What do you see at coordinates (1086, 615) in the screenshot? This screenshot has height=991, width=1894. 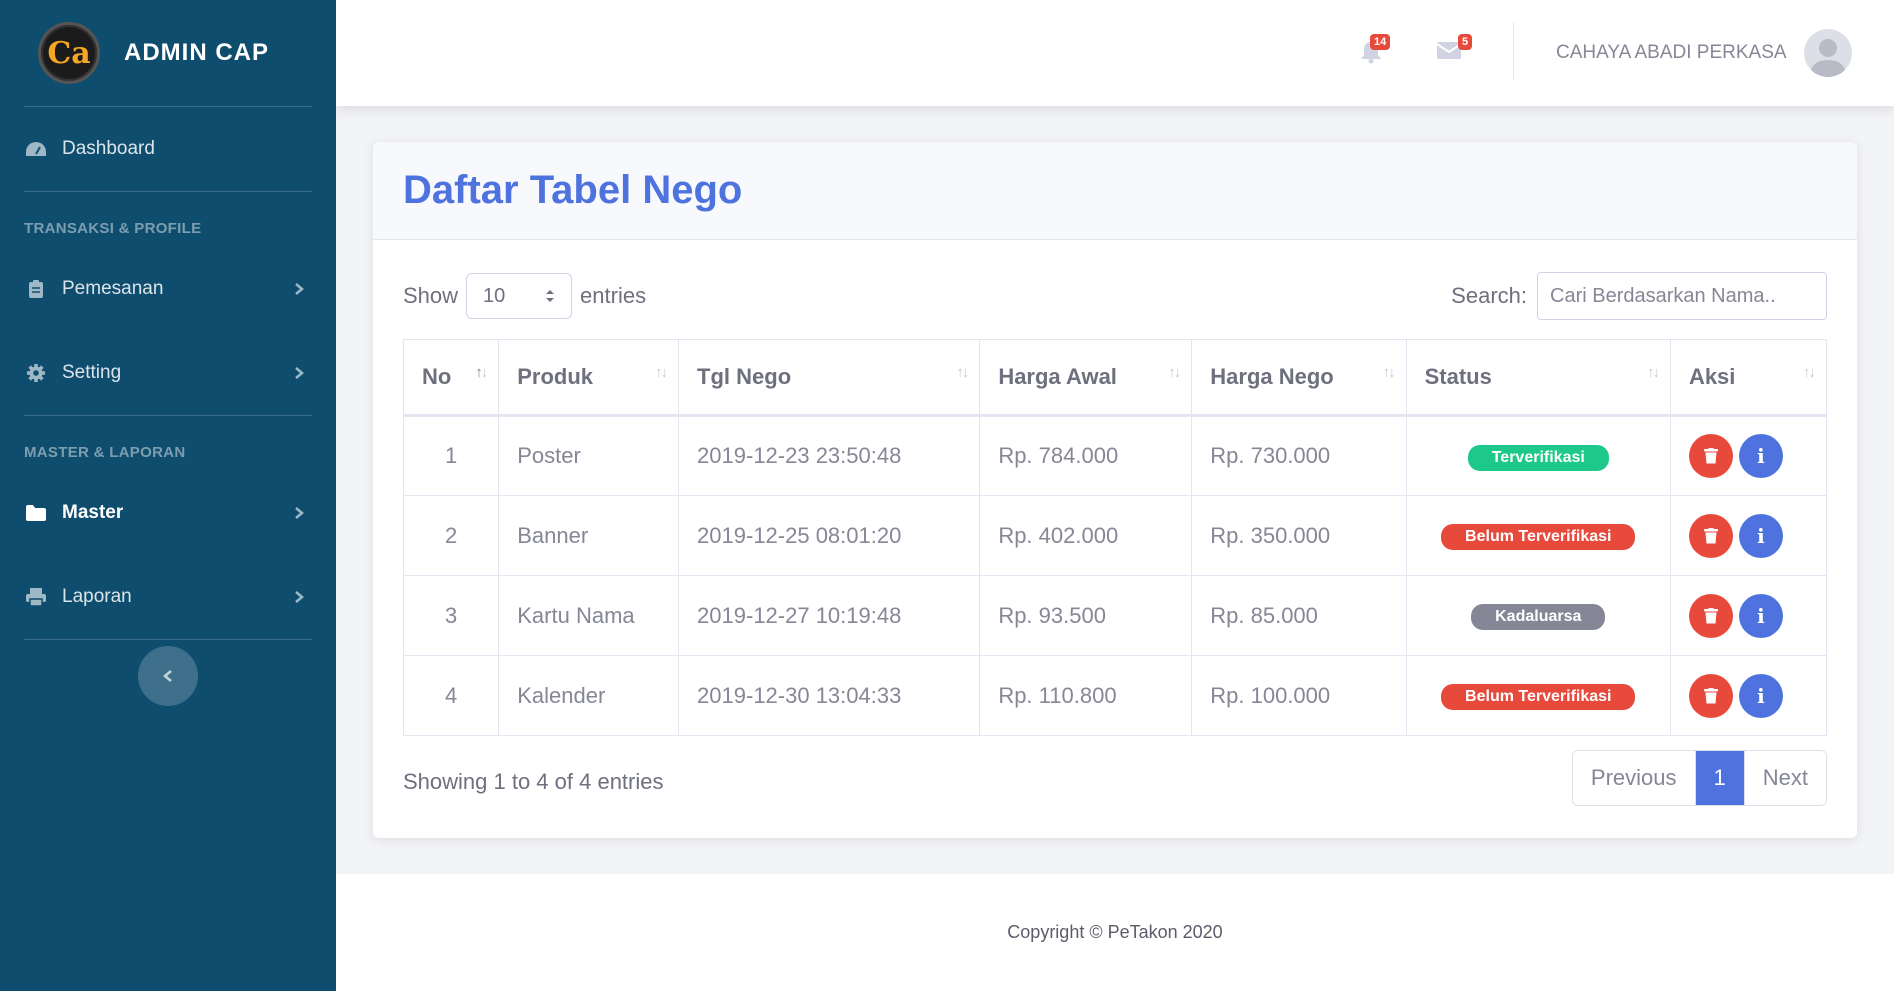 I see `cell-harga-awal: Rp. 93.500` at bounding box center [1086, 615].